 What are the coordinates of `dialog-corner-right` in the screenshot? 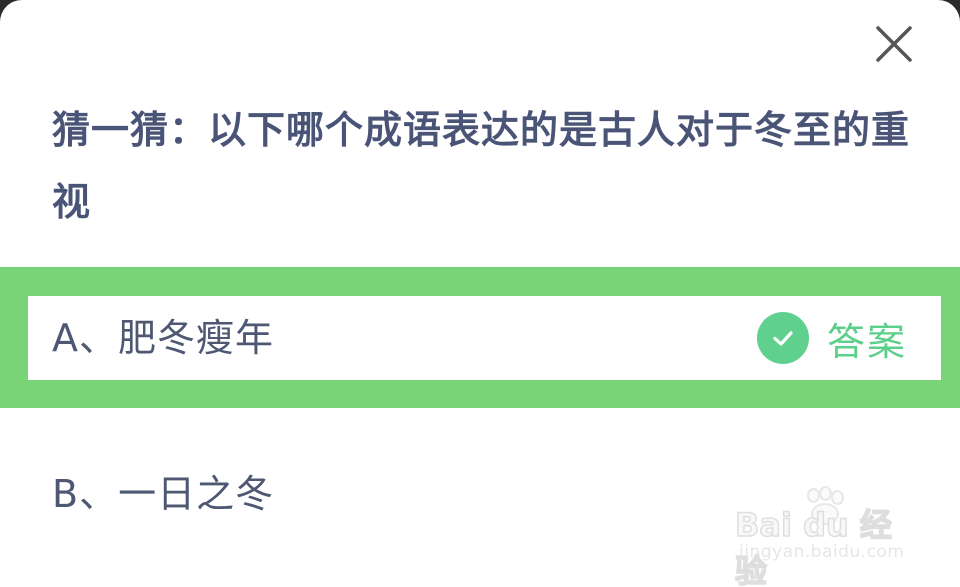 It's located at (938, 22).